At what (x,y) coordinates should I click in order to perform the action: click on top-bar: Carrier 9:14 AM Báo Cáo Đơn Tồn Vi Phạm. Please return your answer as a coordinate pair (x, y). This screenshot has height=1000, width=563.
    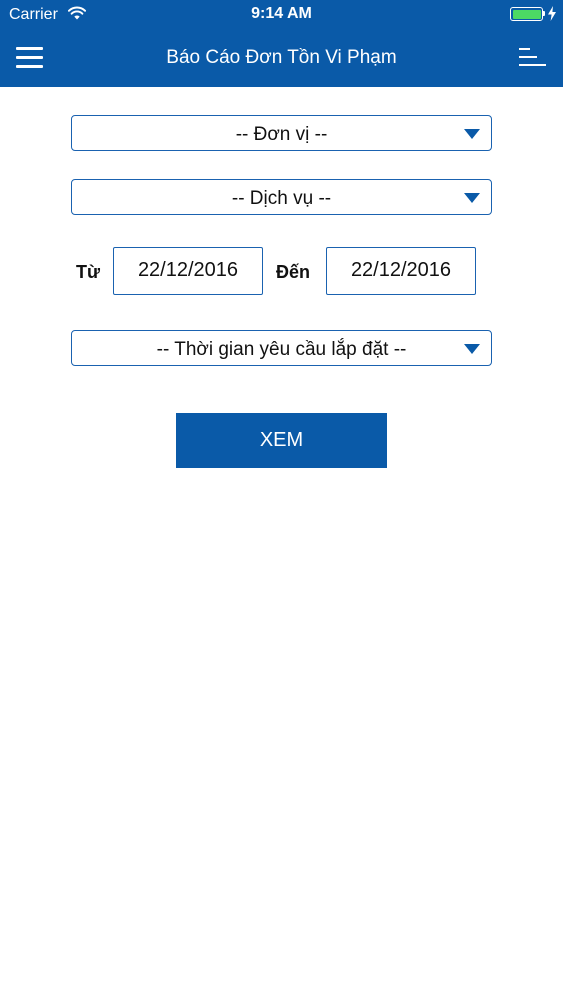
    Looking at the image, I should click on (281, 43).